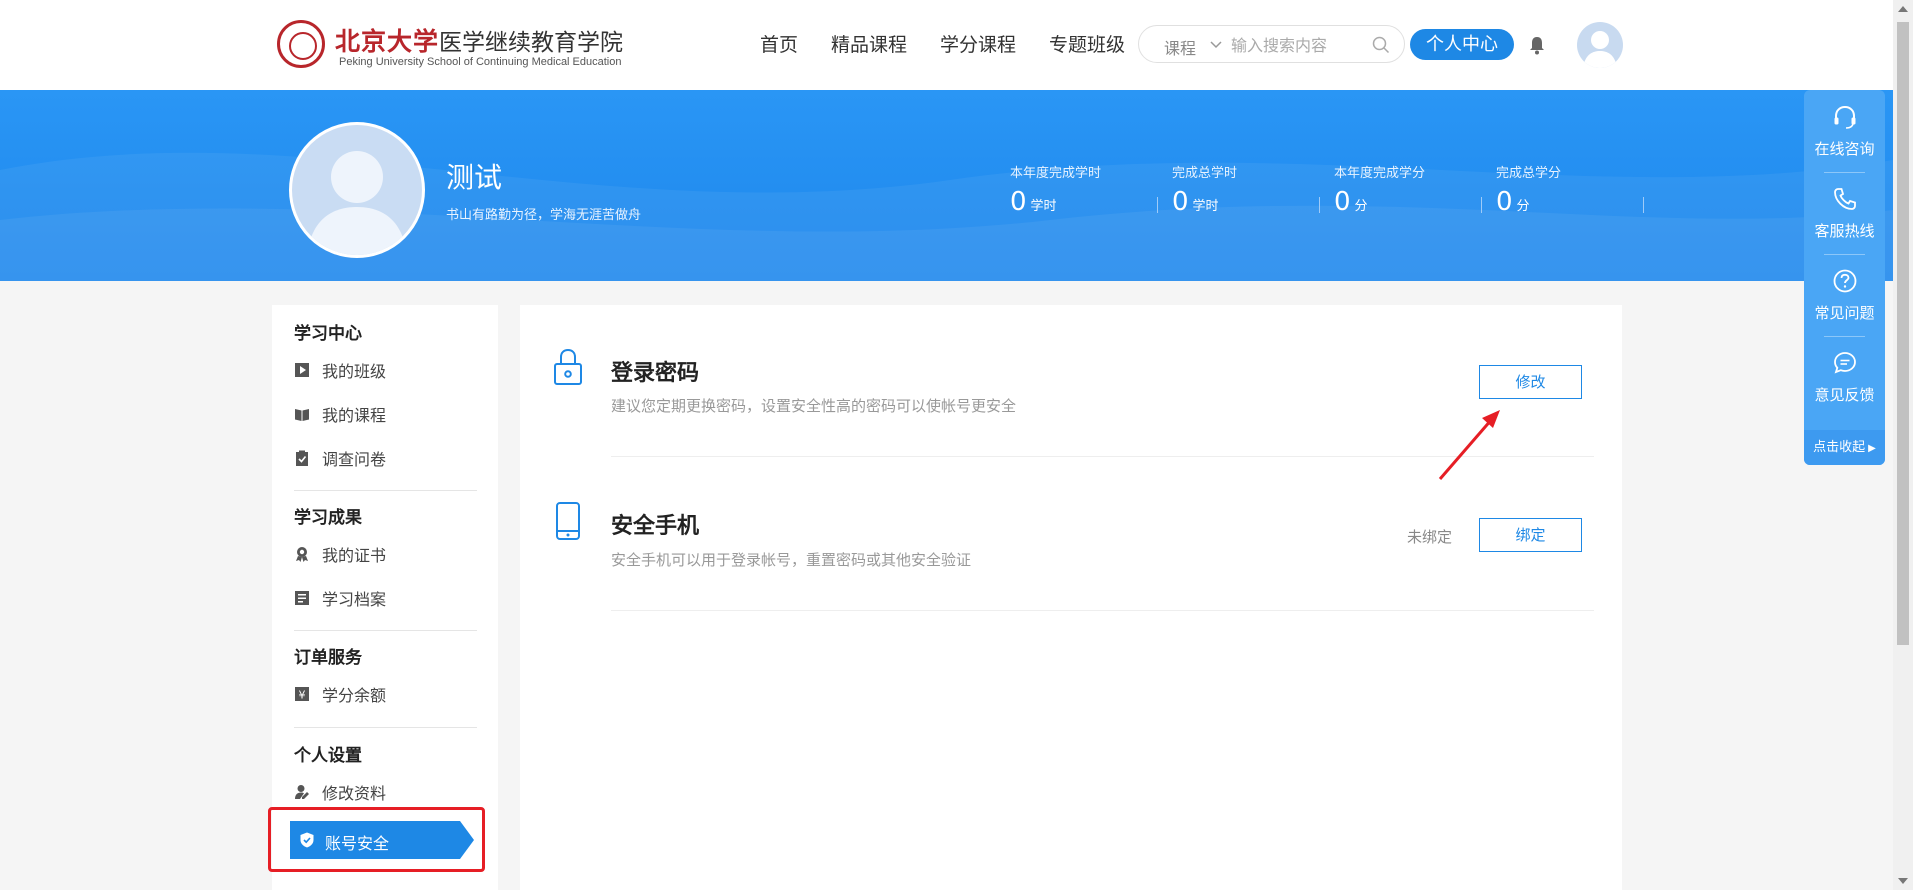 This screenshot has height=890, width=1913. Describe the element at coordinates (1180, 47) in the screenshot. I see `search-category-select: 课程` at that location.